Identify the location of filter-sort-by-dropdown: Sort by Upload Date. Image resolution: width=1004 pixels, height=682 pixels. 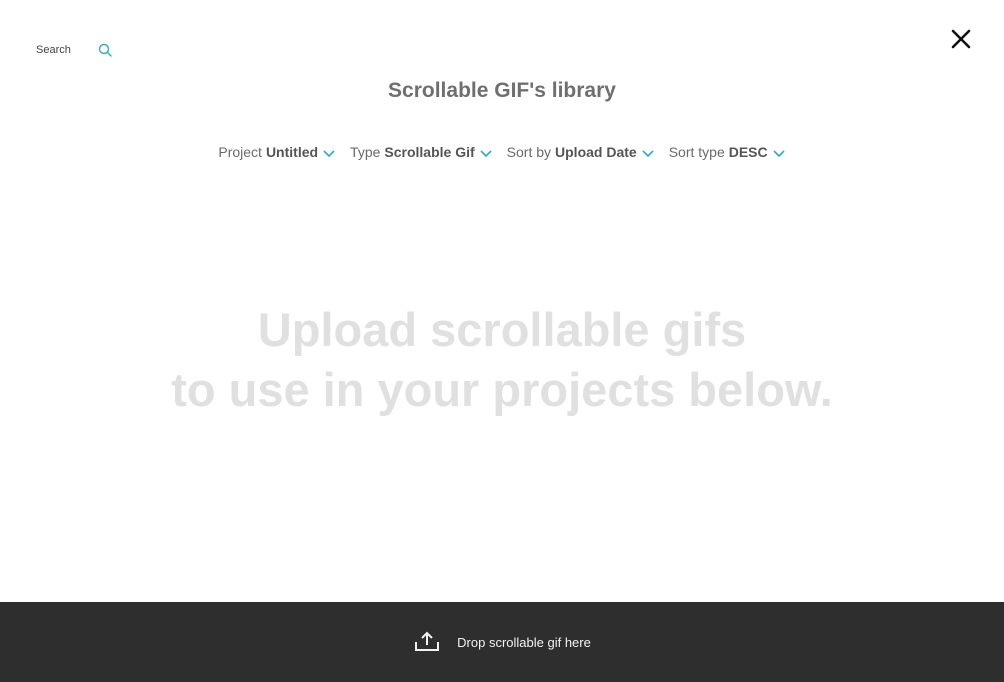
(581, 152).